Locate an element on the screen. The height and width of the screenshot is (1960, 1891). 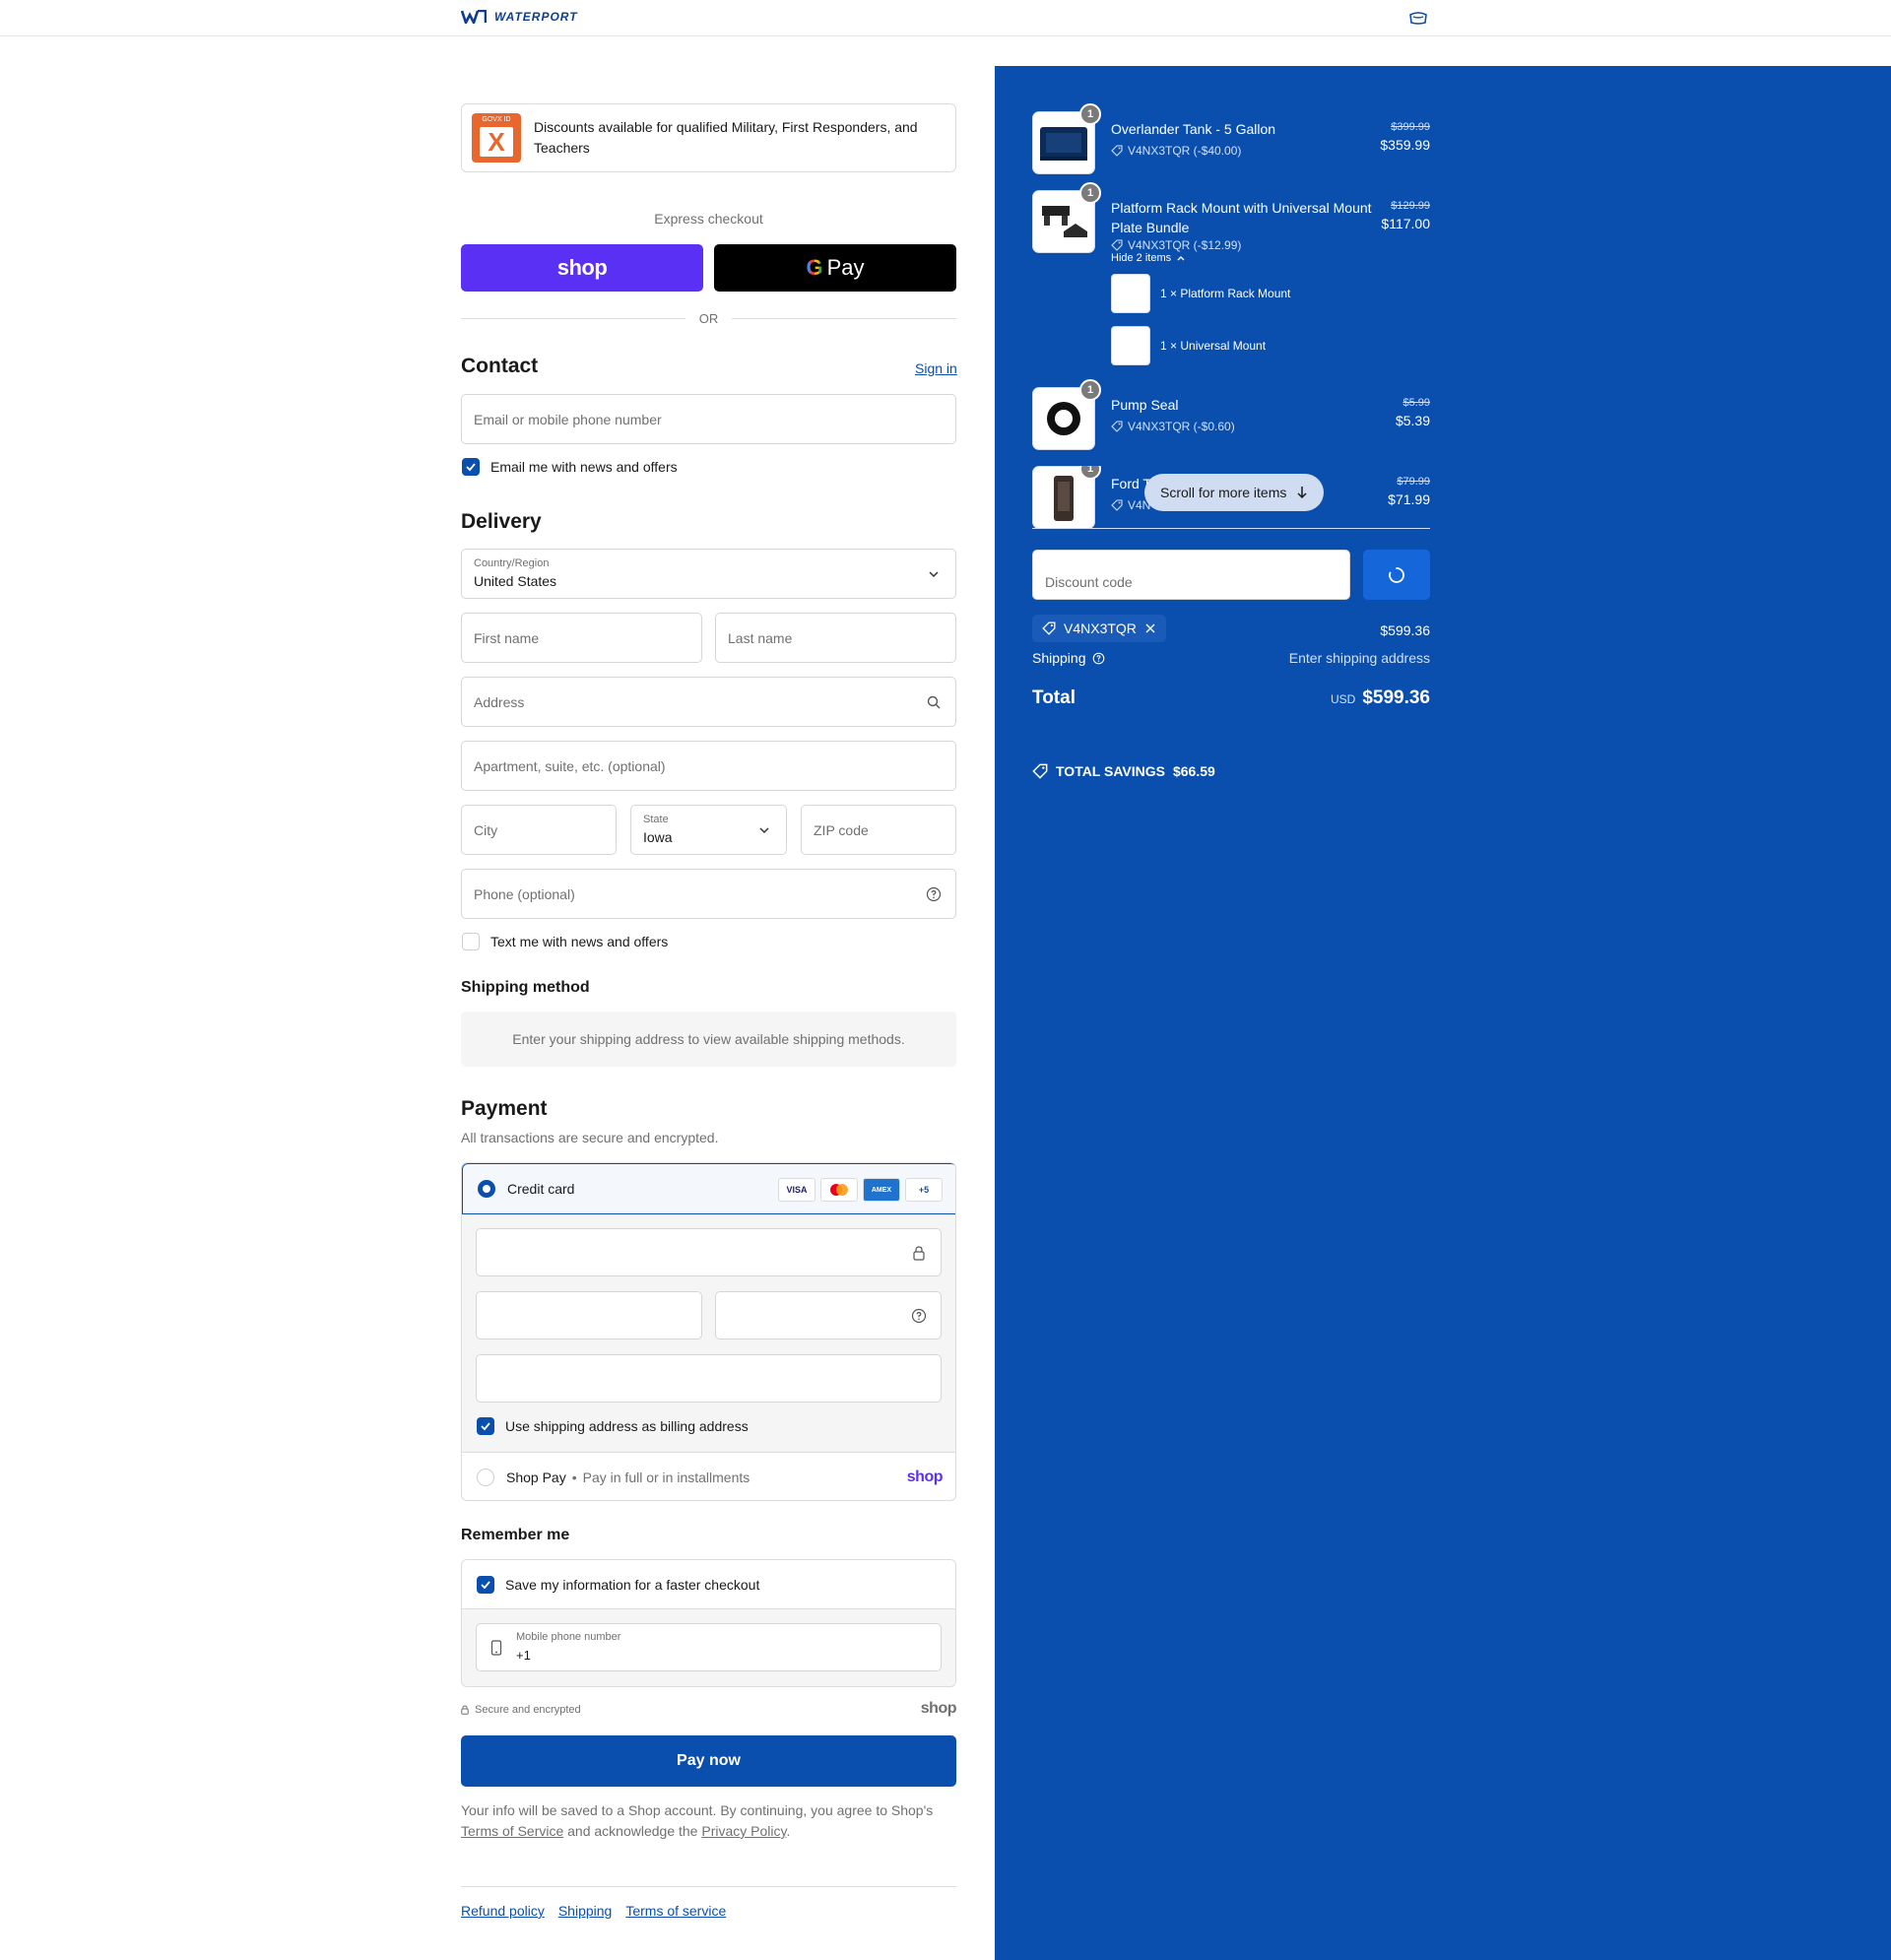
expiration-field is located at coordinates (589, 1315).